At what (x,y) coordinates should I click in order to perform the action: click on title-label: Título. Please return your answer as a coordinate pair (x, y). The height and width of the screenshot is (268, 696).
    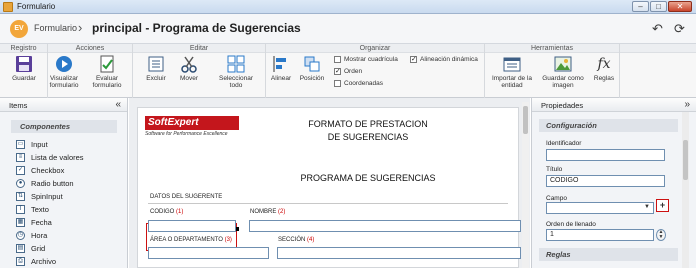
    Looking at the image, I should click on (554, 169).